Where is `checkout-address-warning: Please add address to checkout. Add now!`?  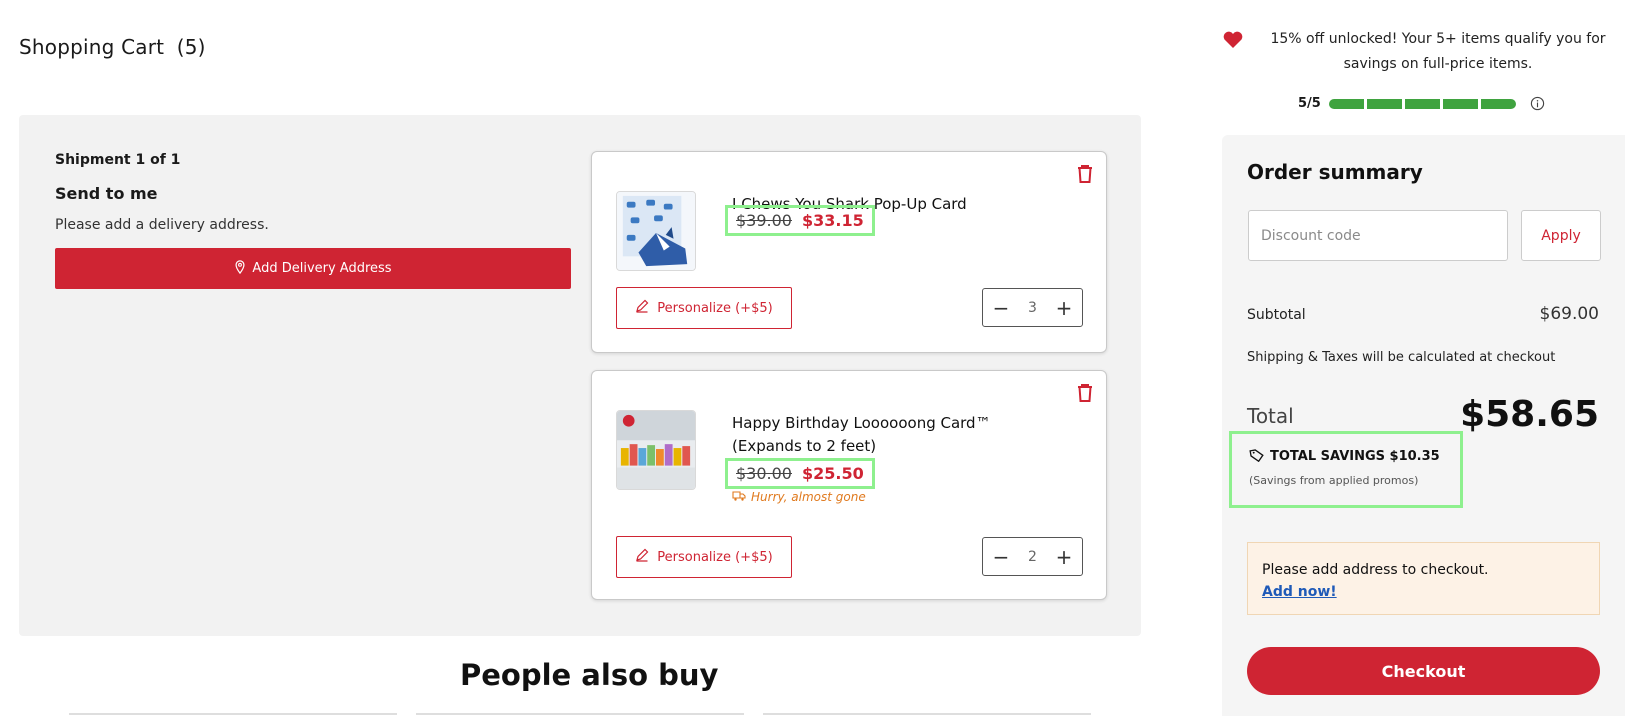
checkout-address-warning: Please add address to checkout. Add now! is located at coordinates (1423, 578).